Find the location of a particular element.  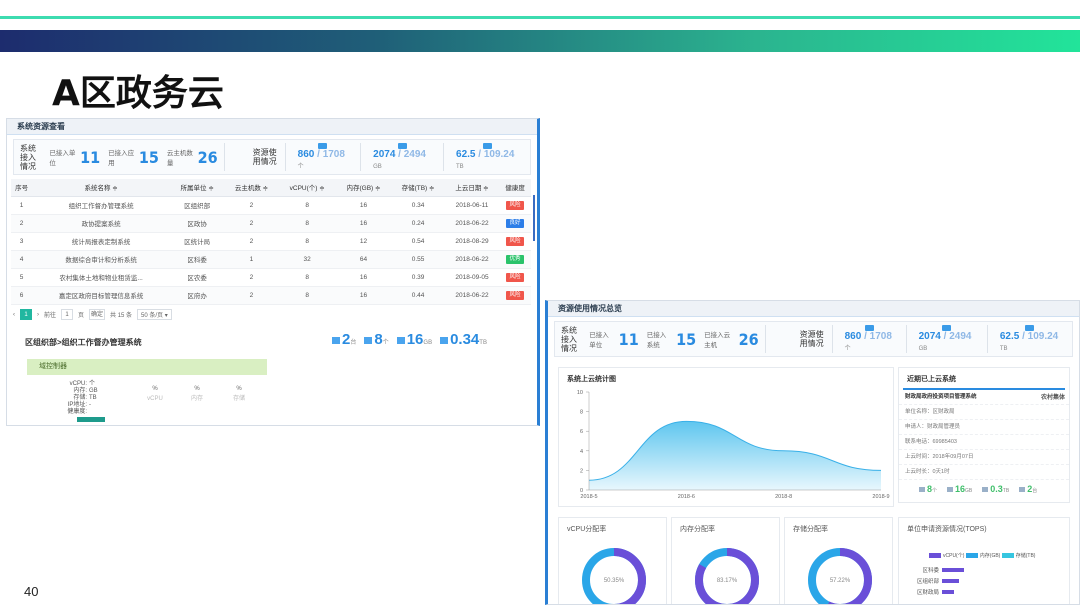

access-group: 系统接入情况 已接入单位 11 已接入应用 15 云主机数量 26 is located at coordinates (119, 157).